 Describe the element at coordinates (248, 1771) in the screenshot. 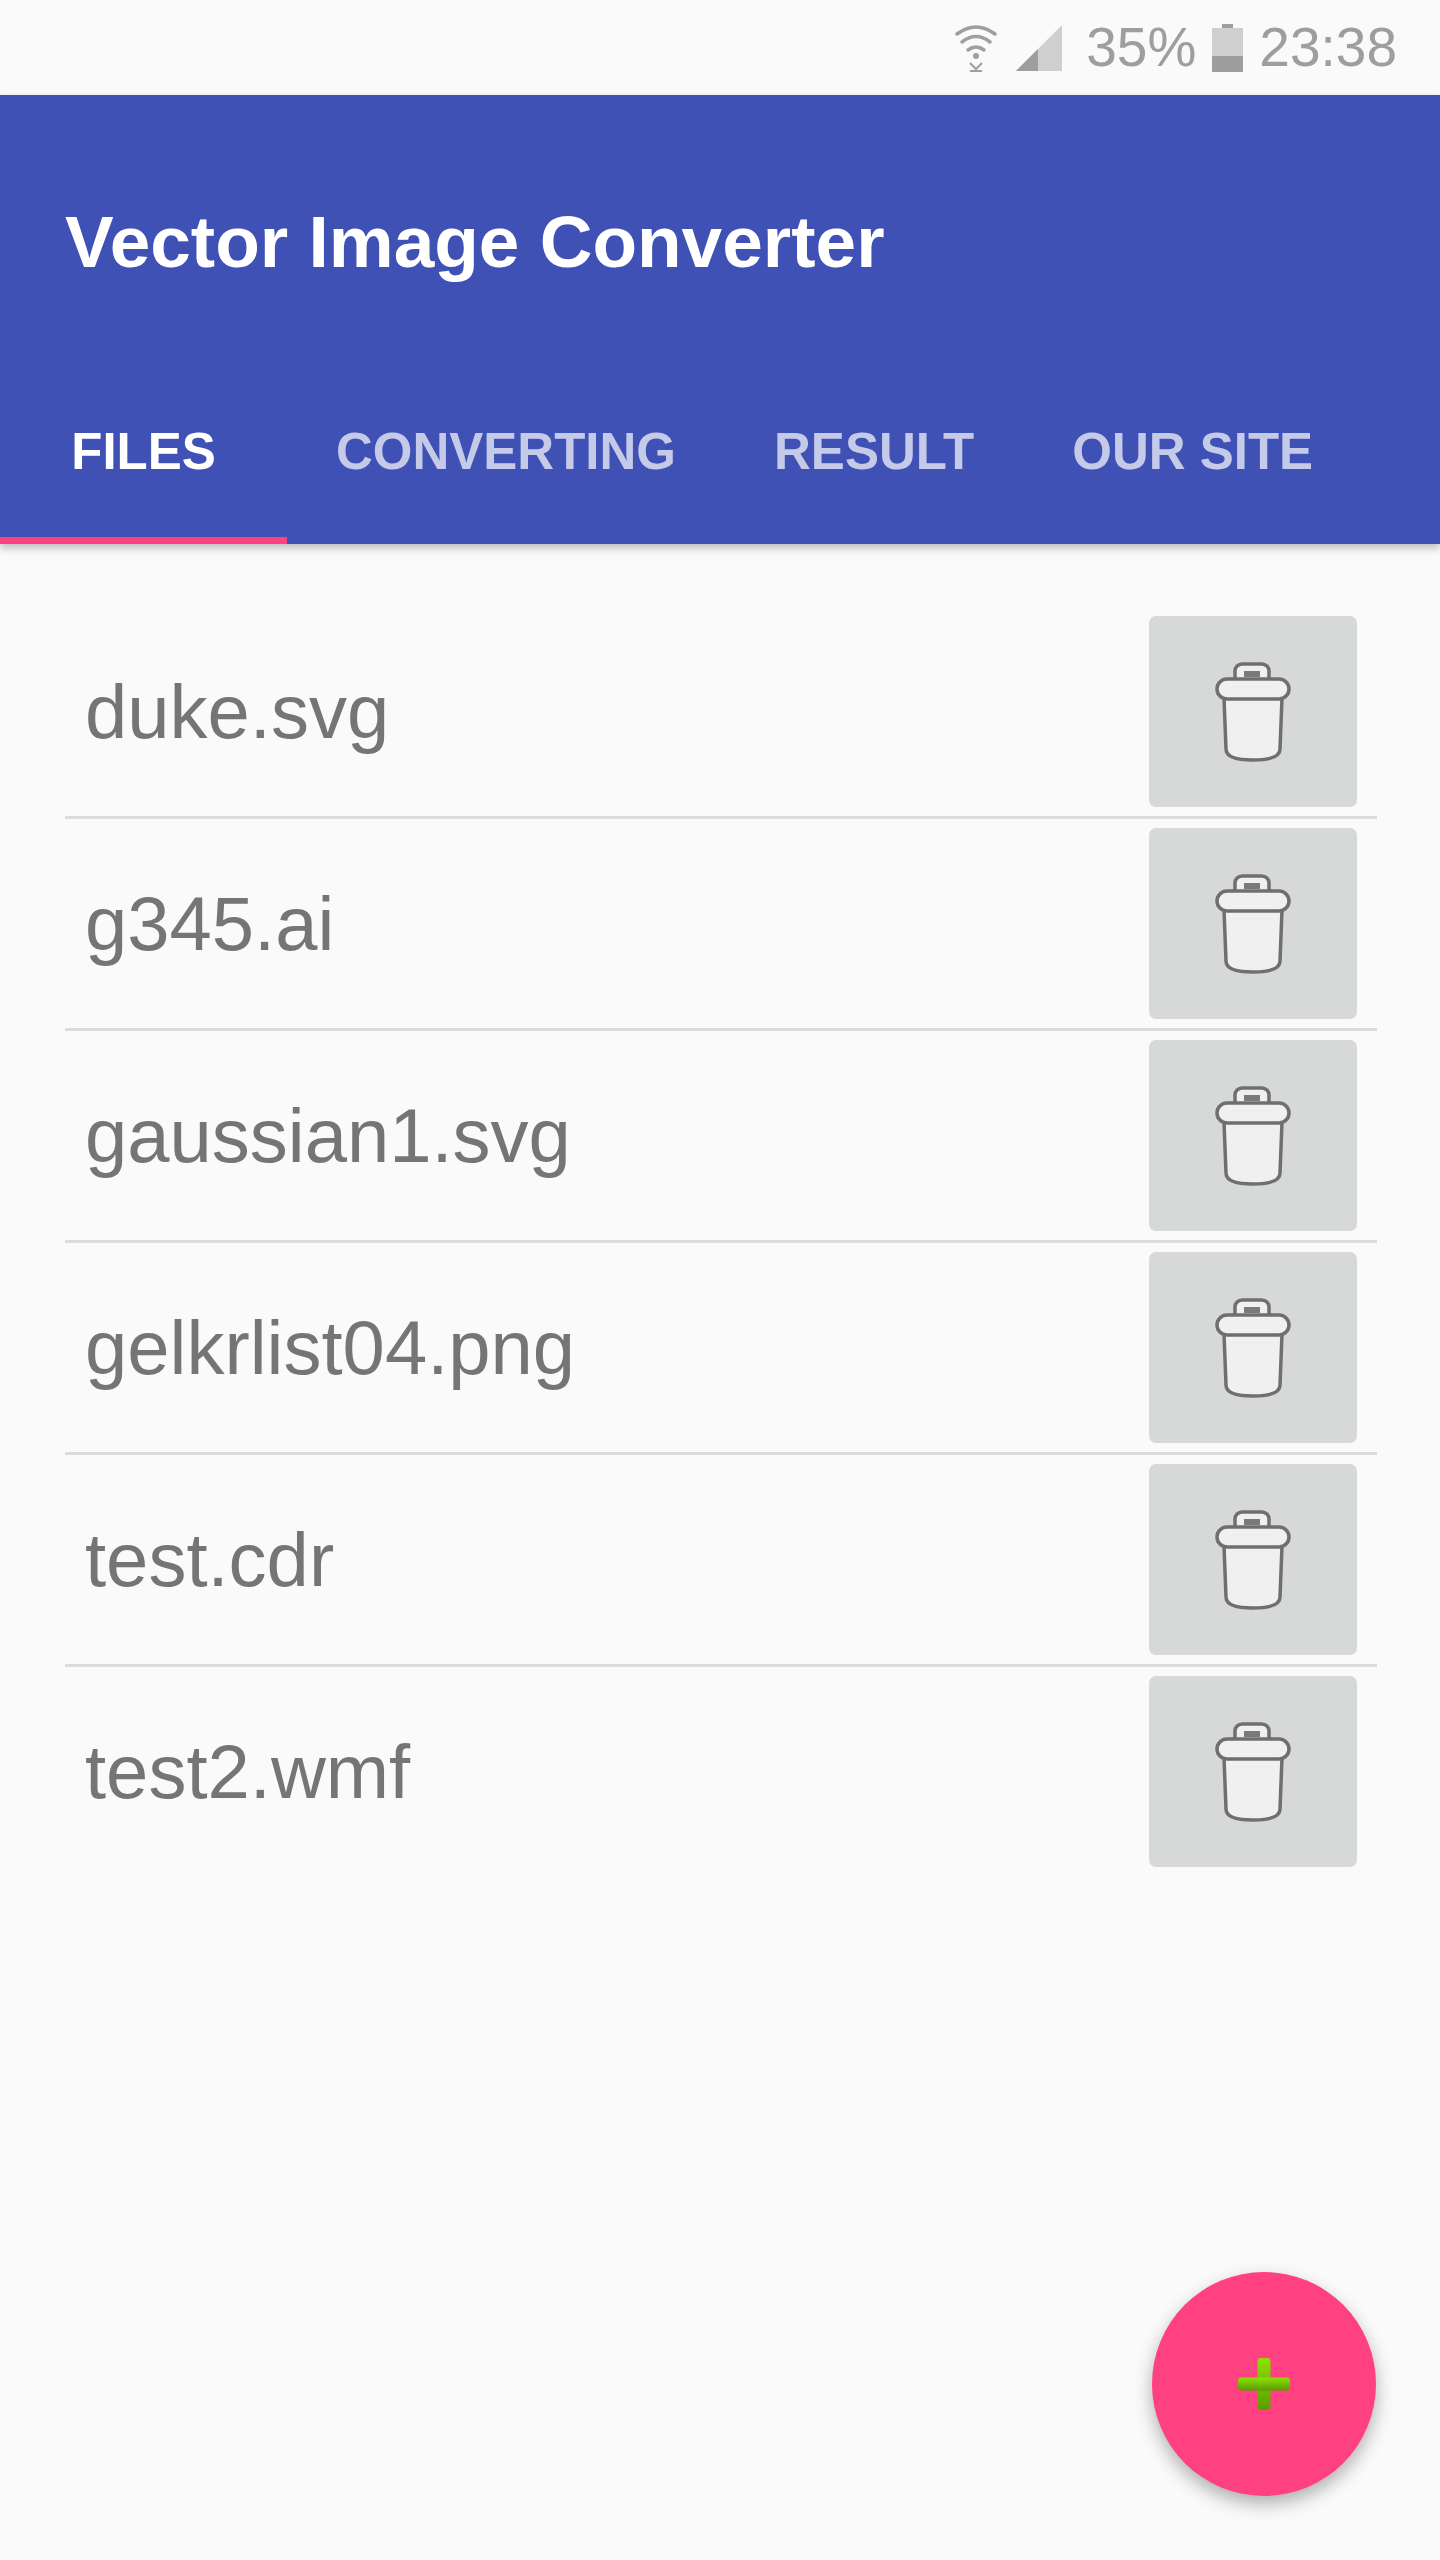

I see `file-name: test2.wmf` at that location.